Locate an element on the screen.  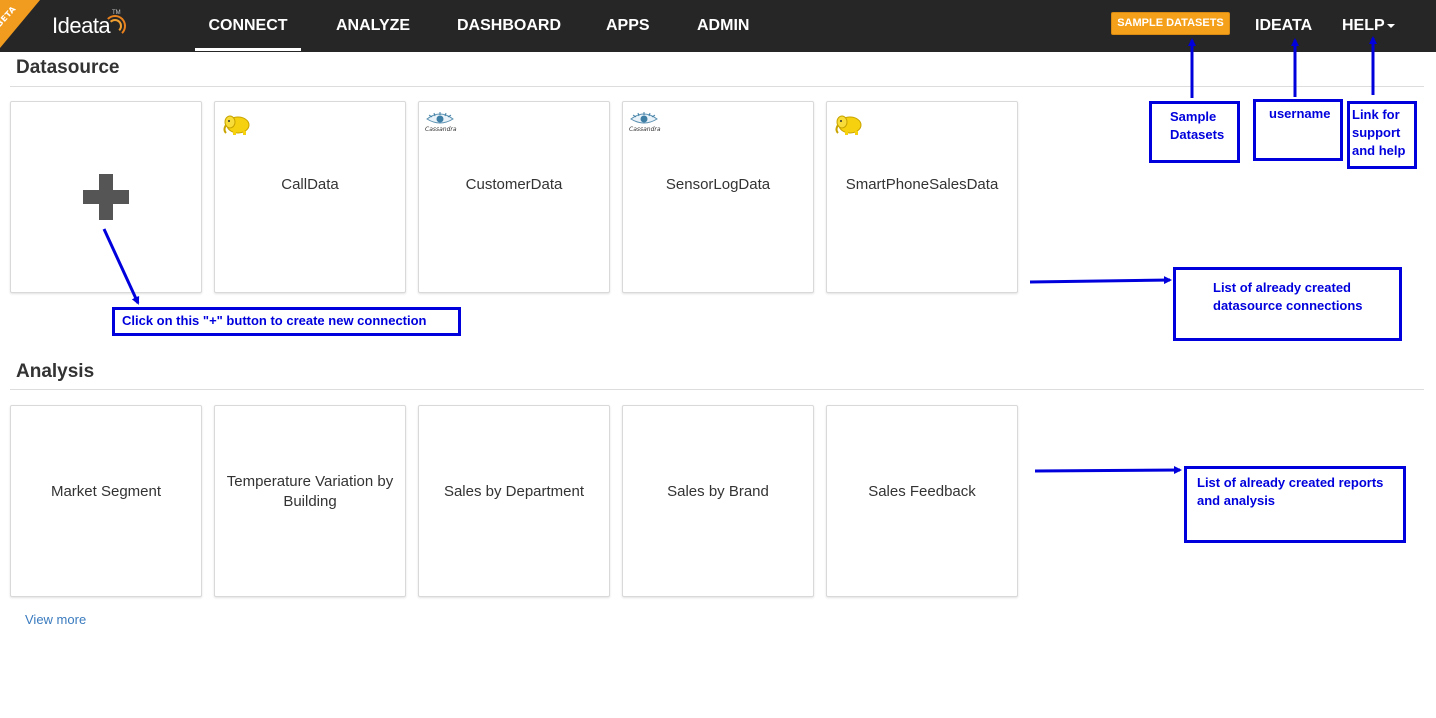
analysis-card: Sales by Brand is located at coordinates (718, 501).